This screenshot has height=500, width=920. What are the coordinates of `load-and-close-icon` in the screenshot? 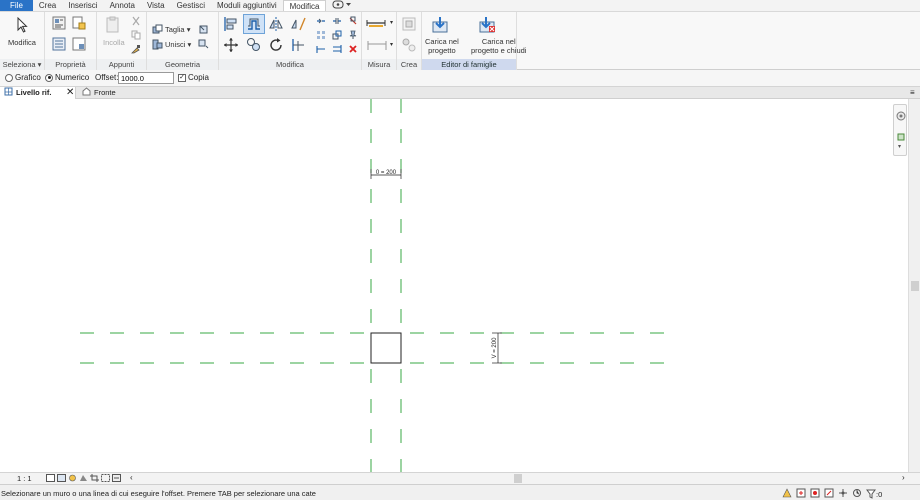 It's located at (487, 25).